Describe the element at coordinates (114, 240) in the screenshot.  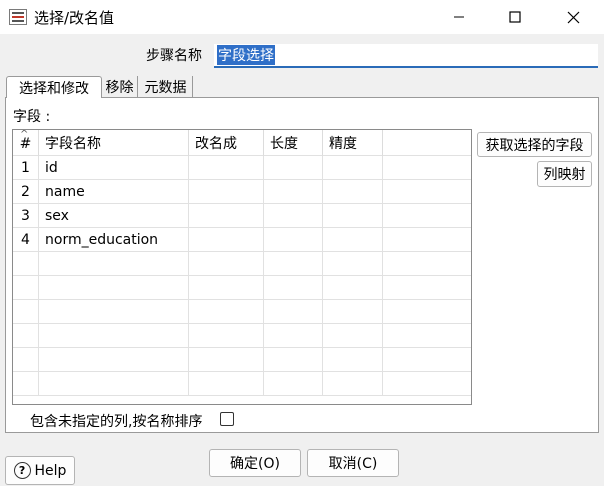
I see `field-name-cell: norm_education` at that location.